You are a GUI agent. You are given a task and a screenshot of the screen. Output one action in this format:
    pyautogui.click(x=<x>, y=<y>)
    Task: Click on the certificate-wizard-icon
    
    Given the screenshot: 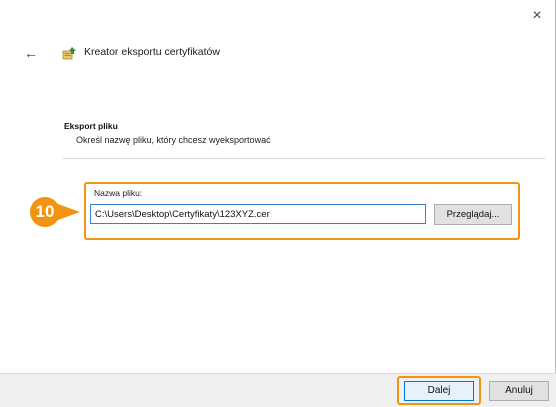 What is the action you would take?
    pyautogui.click(x=69, y=53)
    